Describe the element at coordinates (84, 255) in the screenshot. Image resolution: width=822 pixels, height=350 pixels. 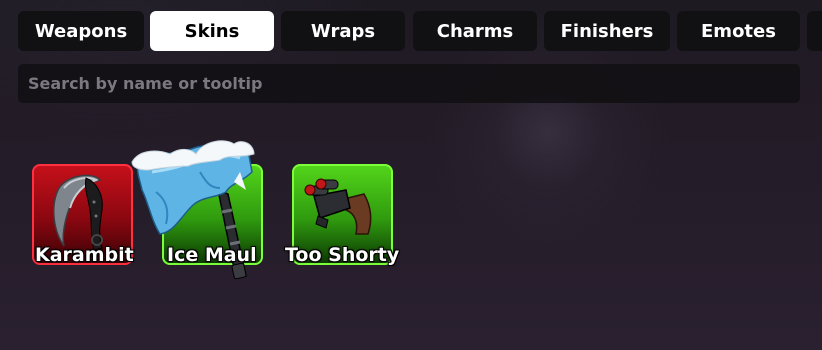
I see `item-label: Karambit` at that location.